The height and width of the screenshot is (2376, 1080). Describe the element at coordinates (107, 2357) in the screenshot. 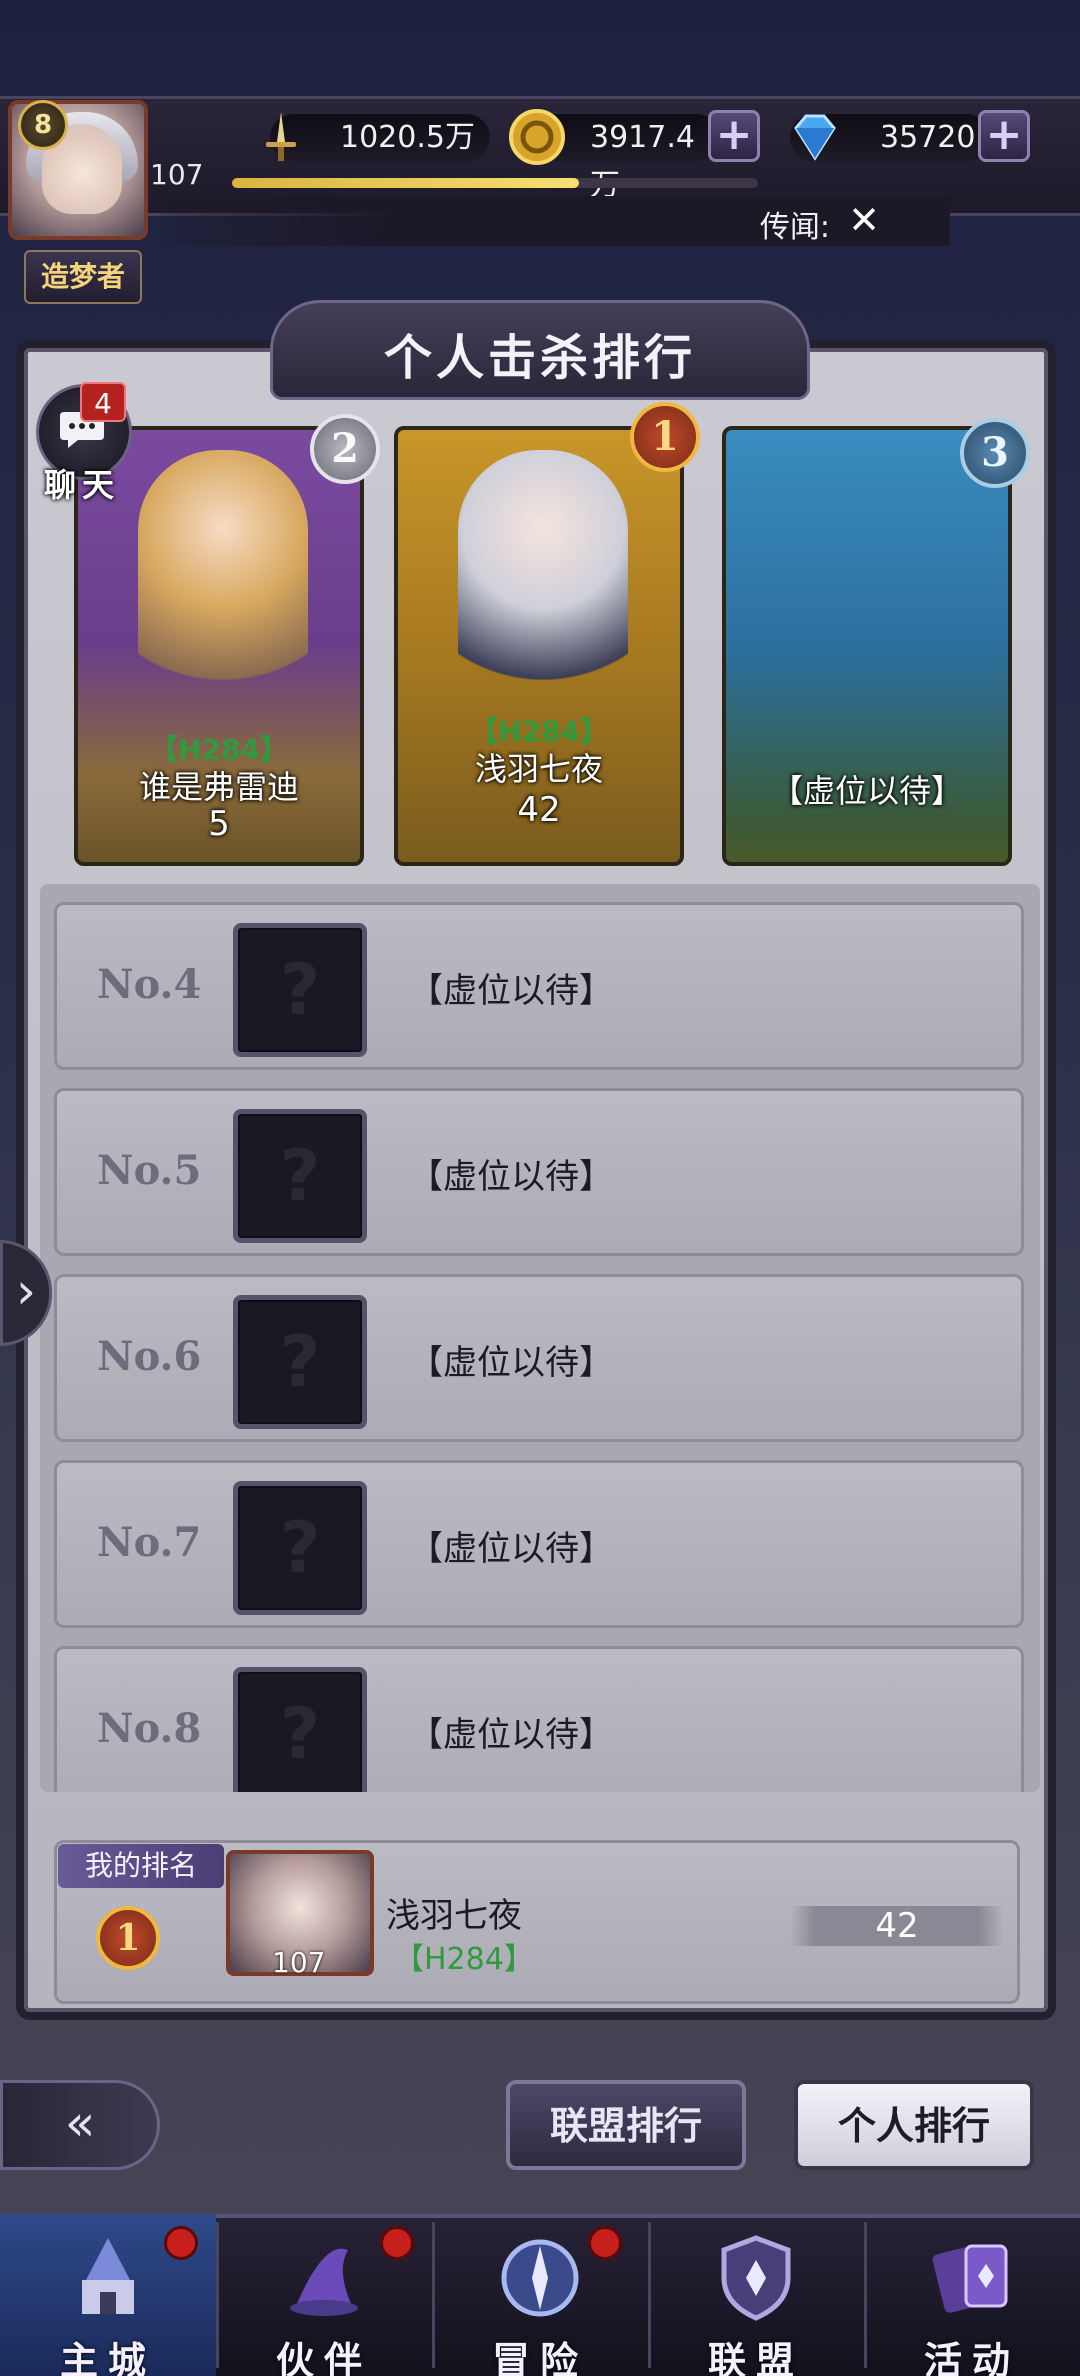

I see `nav-label: 主城` at that location.